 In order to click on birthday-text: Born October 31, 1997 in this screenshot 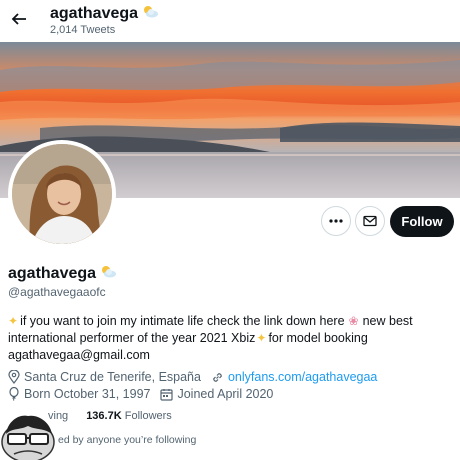, I will do `click(87, 394)`.